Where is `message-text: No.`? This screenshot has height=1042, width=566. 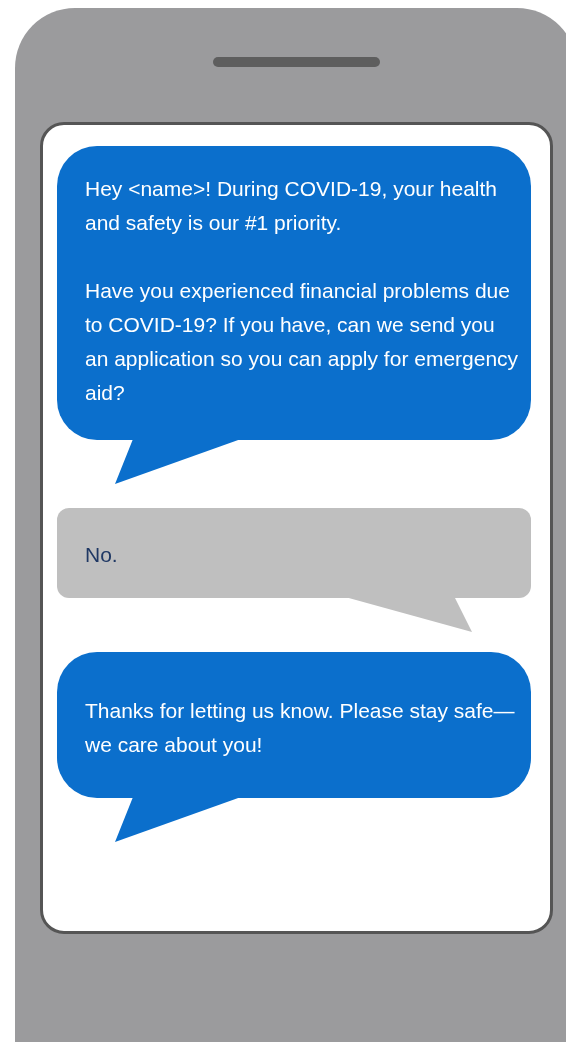
message-text: No. is located at coordinates (102, 555).